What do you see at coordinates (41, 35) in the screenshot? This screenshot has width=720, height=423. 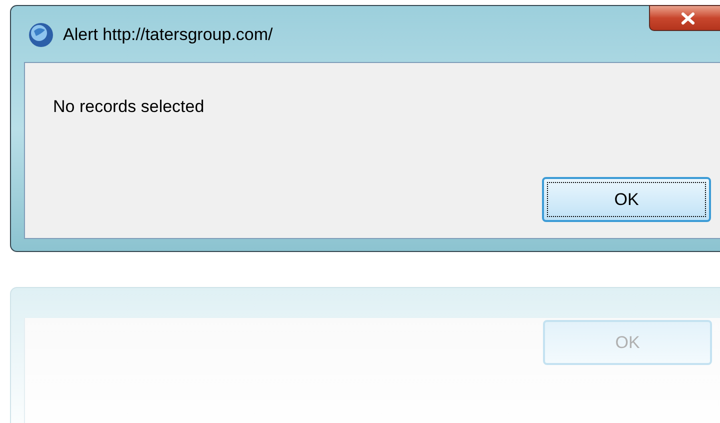 I see `globe-icon` at bounding box center [41, 35].